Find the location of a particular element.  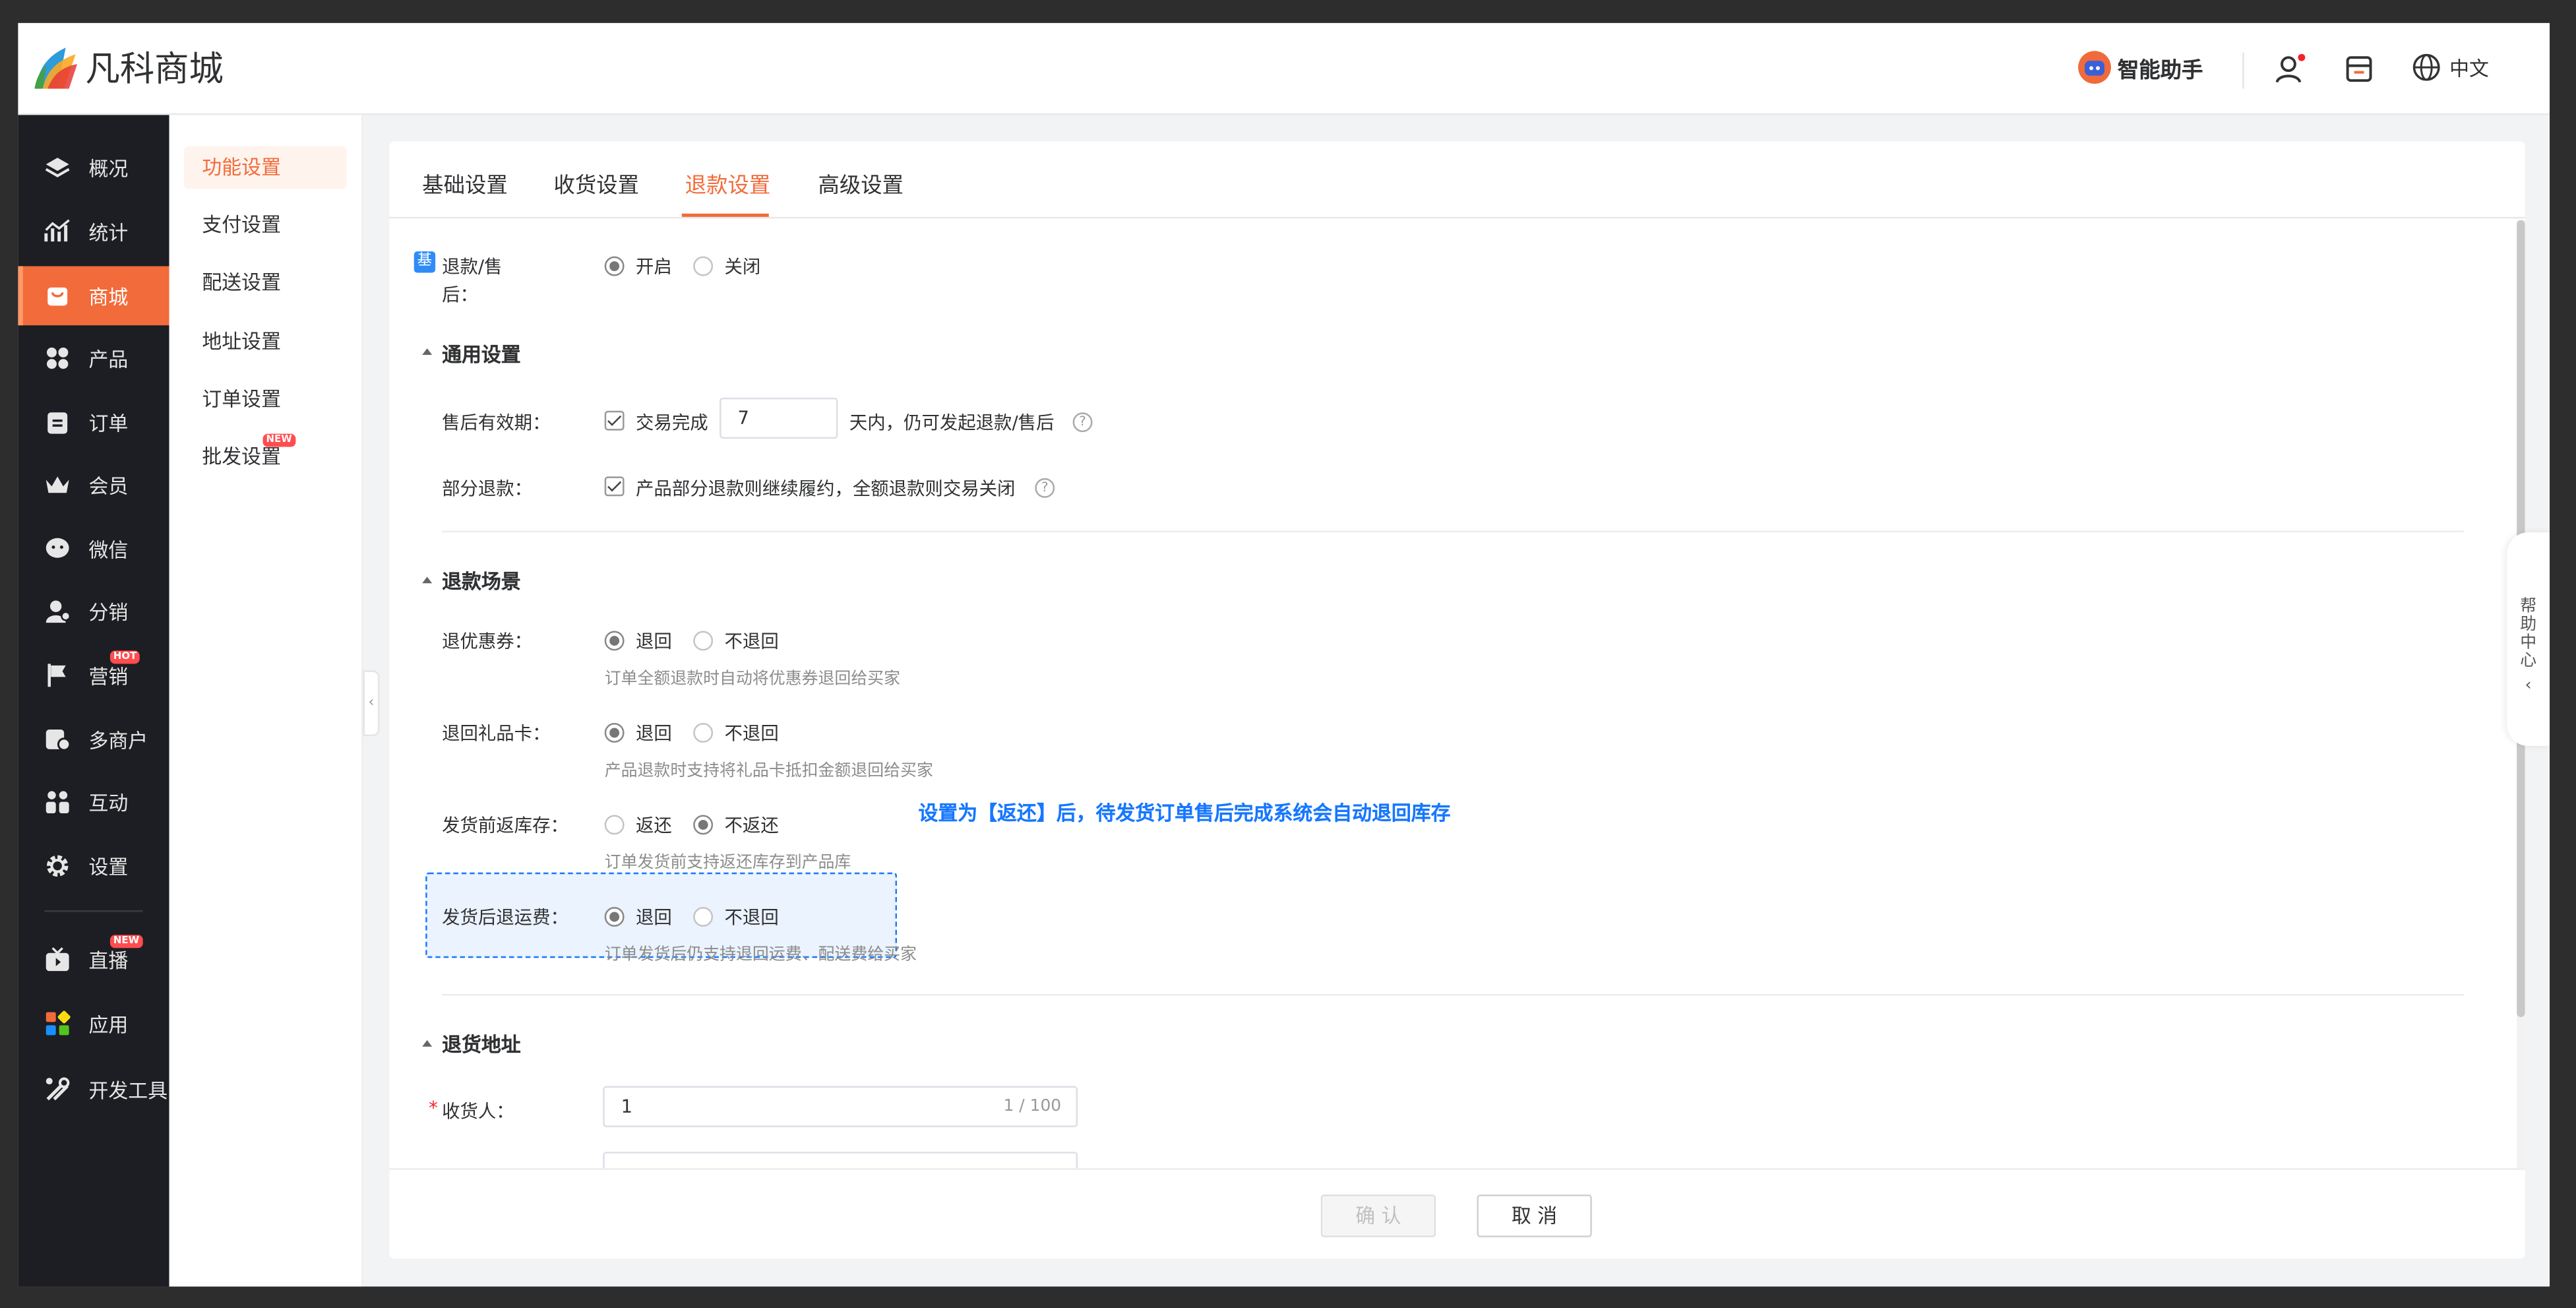

nav-item-wechat: 微信 is located at coordinates (93, 548).